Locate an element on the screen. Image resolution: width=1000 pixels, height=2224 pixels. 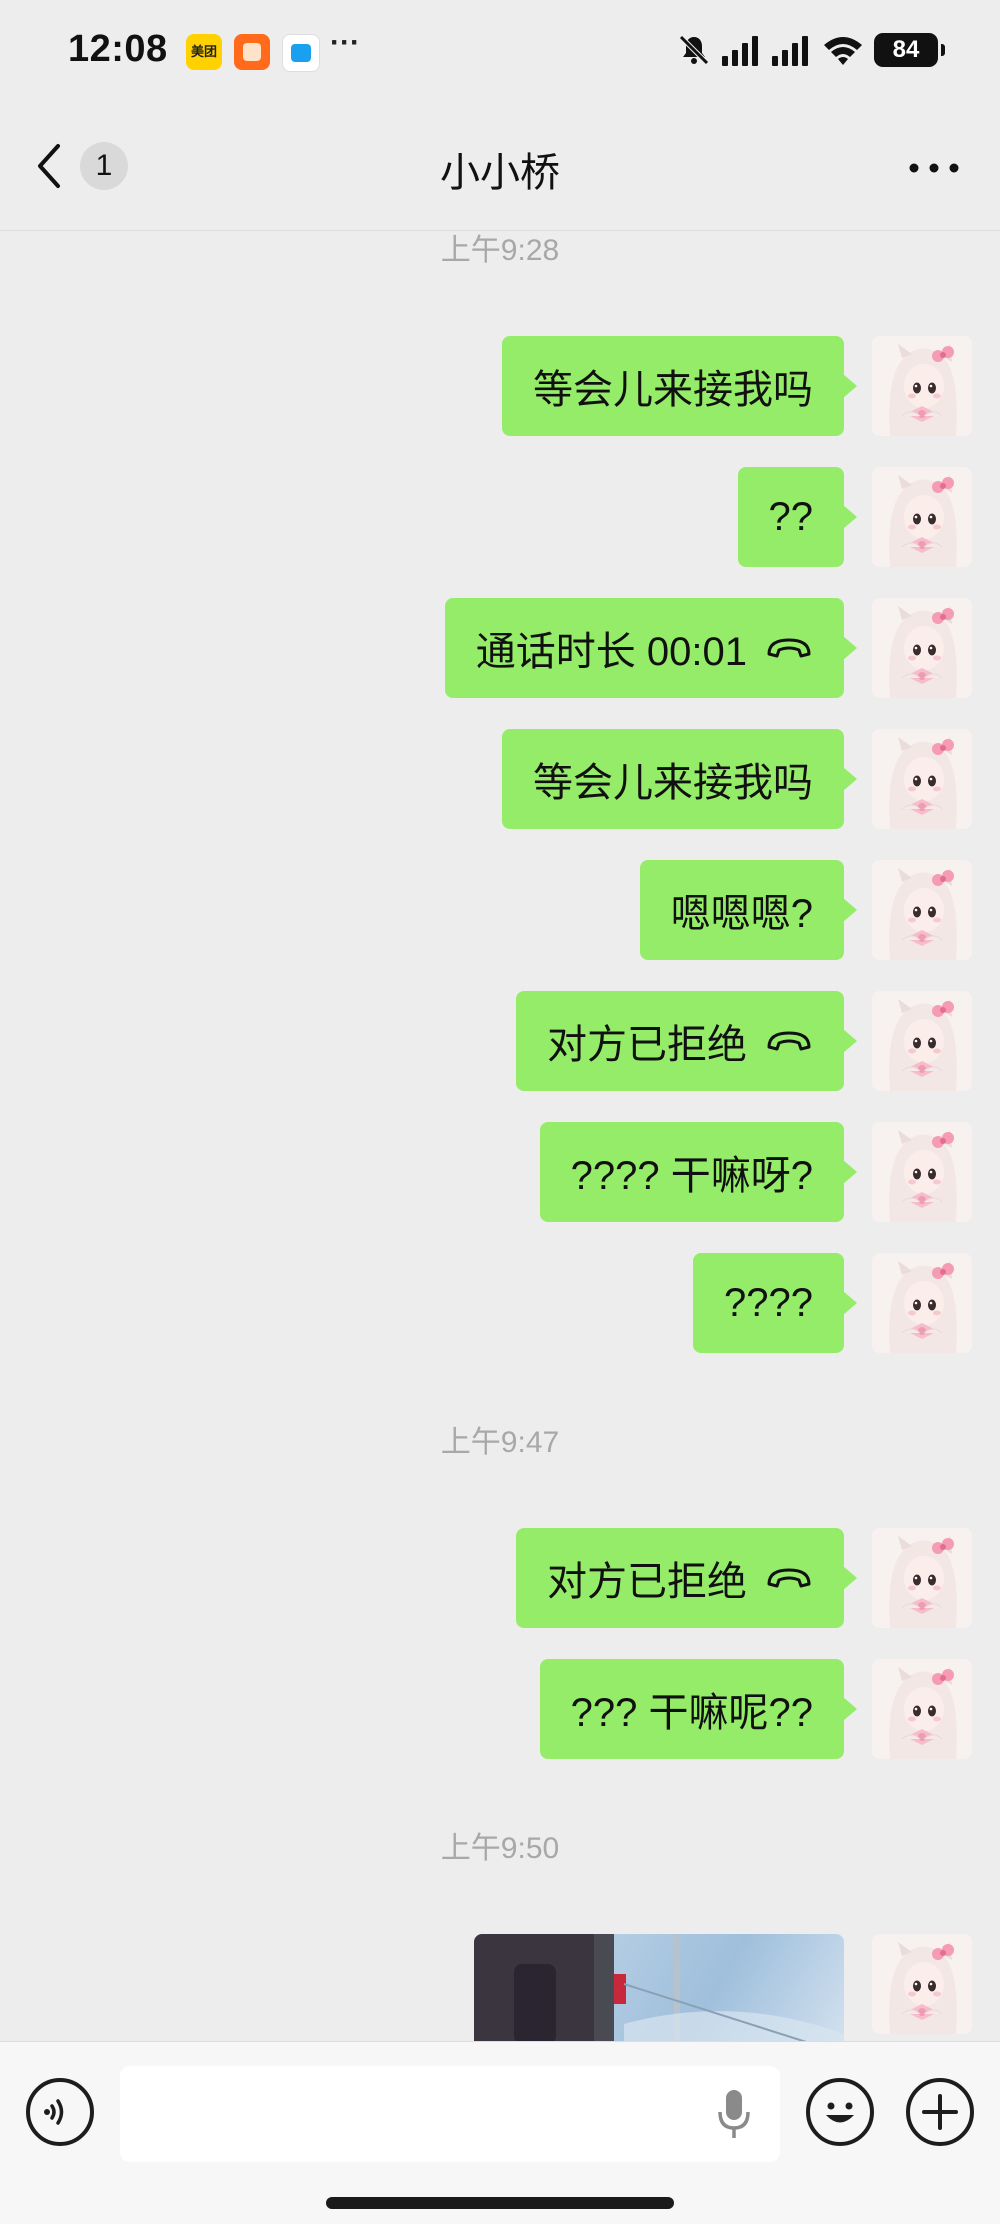
mic-icon is located at coordinates (734, 2114).